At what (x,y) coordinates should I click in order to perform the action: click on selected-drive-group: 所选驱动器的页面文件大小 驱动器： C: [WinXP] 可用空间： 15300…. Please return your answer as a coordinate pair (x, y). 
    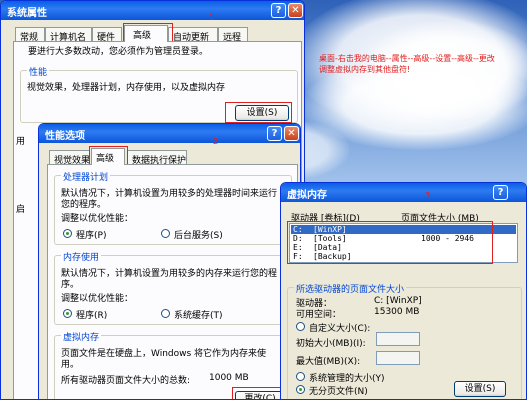
    Looking at the image, I should click on (404, 340).